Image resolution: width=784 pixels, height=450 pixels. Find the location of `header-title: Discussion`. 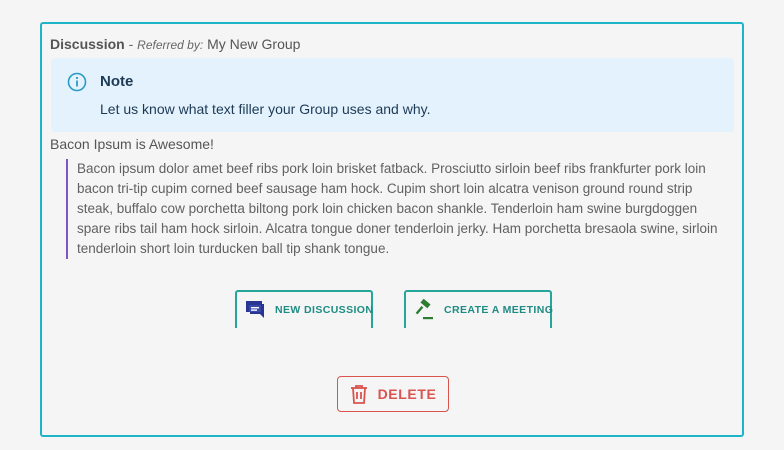

header-title: Discussion is located at coordinates (87, 44).